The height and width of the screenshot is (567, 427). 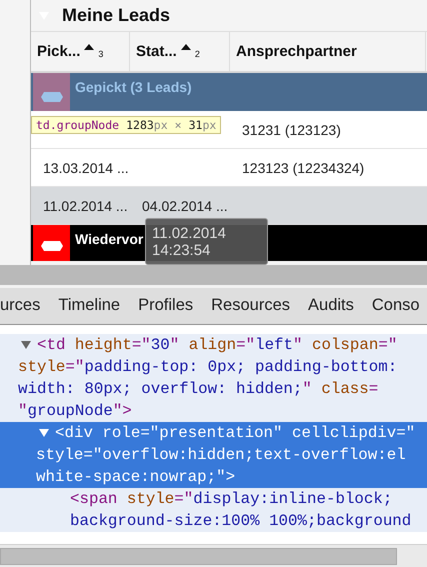 What do you see at coordinates (221, 455) in the screenshot?
I see `code-line: style="overflow:hidden;text-overflow:el` at bounding box center [221, 455].